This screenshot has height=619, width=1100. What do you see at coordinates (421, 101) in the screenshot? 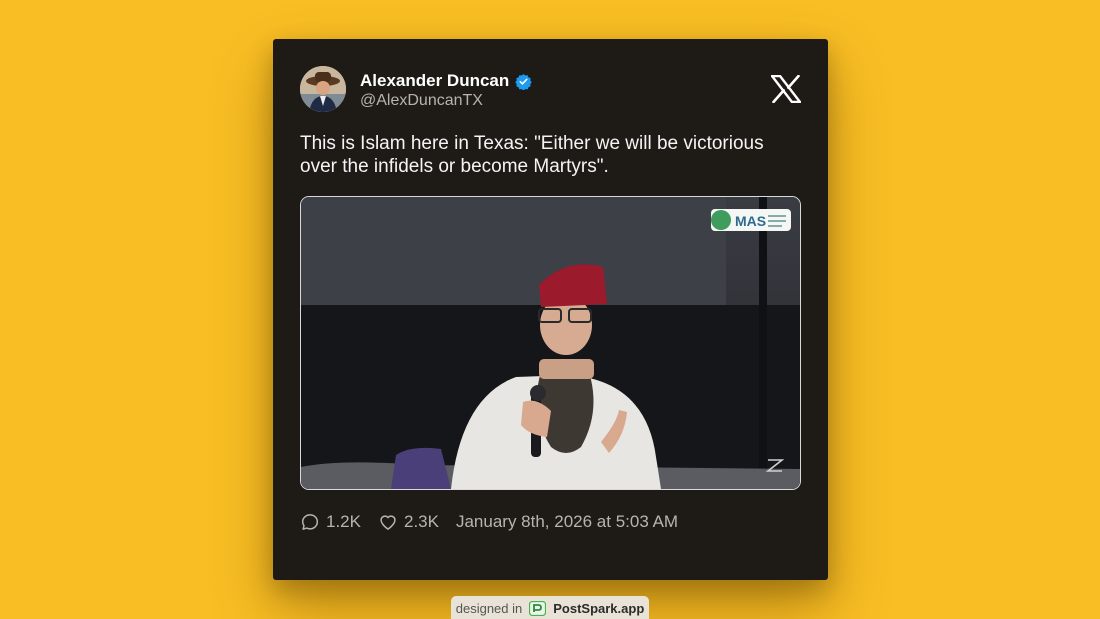
I see `author-handle: @AlexDuncanTX` at bounding box center [421, 101].